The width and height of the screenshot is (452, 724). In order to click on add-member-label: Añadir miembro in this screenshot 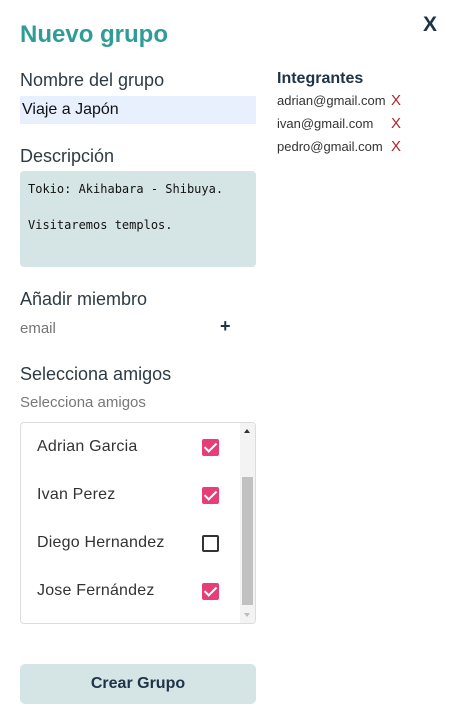, I will do `click(84, 299)`.